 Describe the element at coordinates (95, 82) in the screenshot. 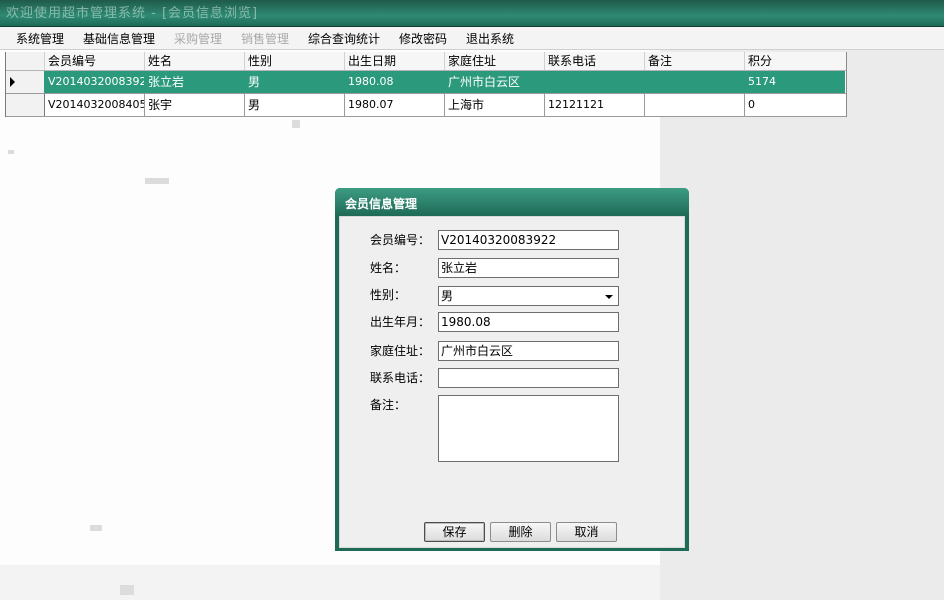

I see `cell-member-id: V20140320083922` at that location.